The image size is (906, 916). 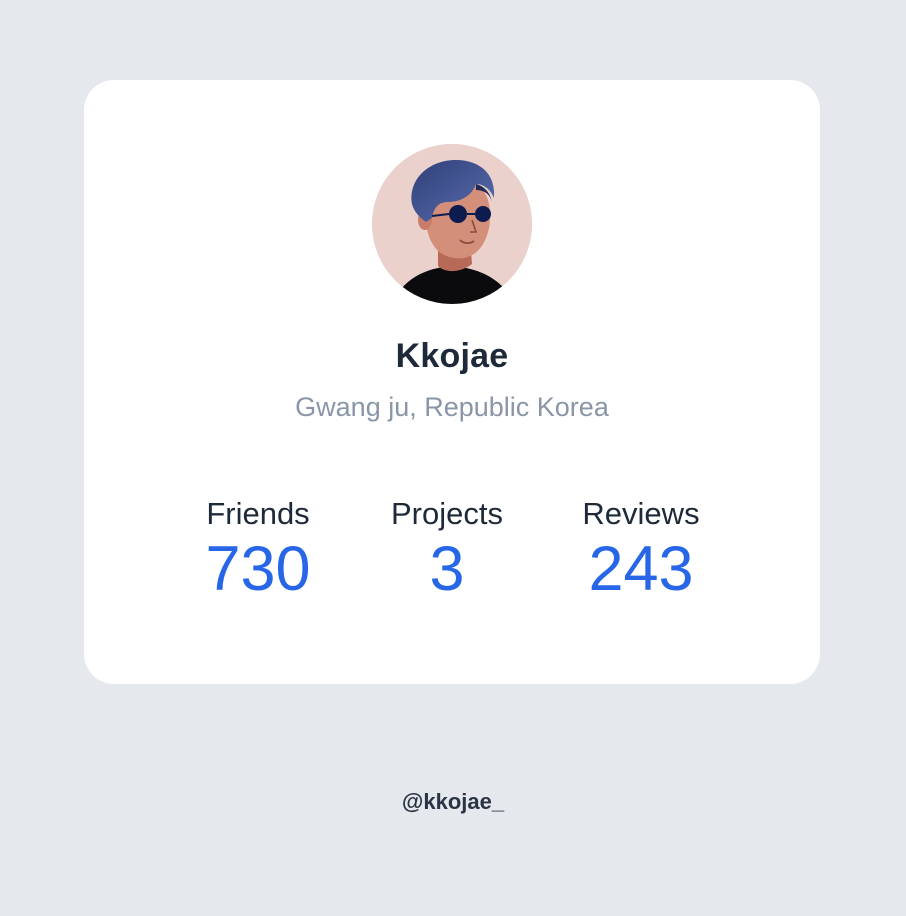 What do you see at coordinates (641, 513) in the screenshot?
I see `stat-label: Reviews` at bounding box center [641, 513].